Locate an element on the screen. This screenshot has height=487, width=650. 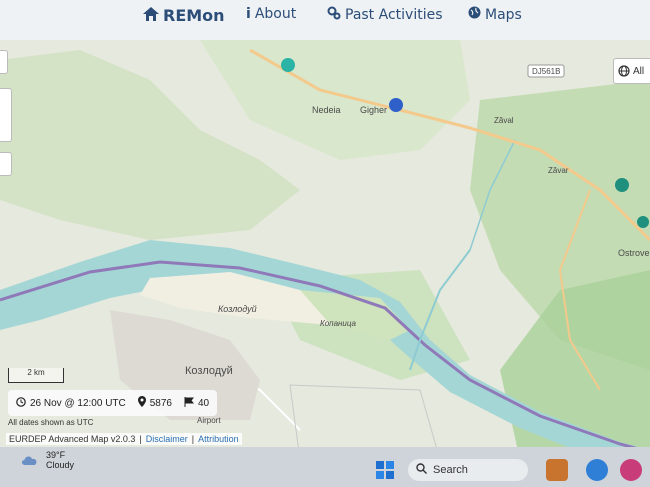
nav-maps-label: Maps is located at coordinates (503, 14).